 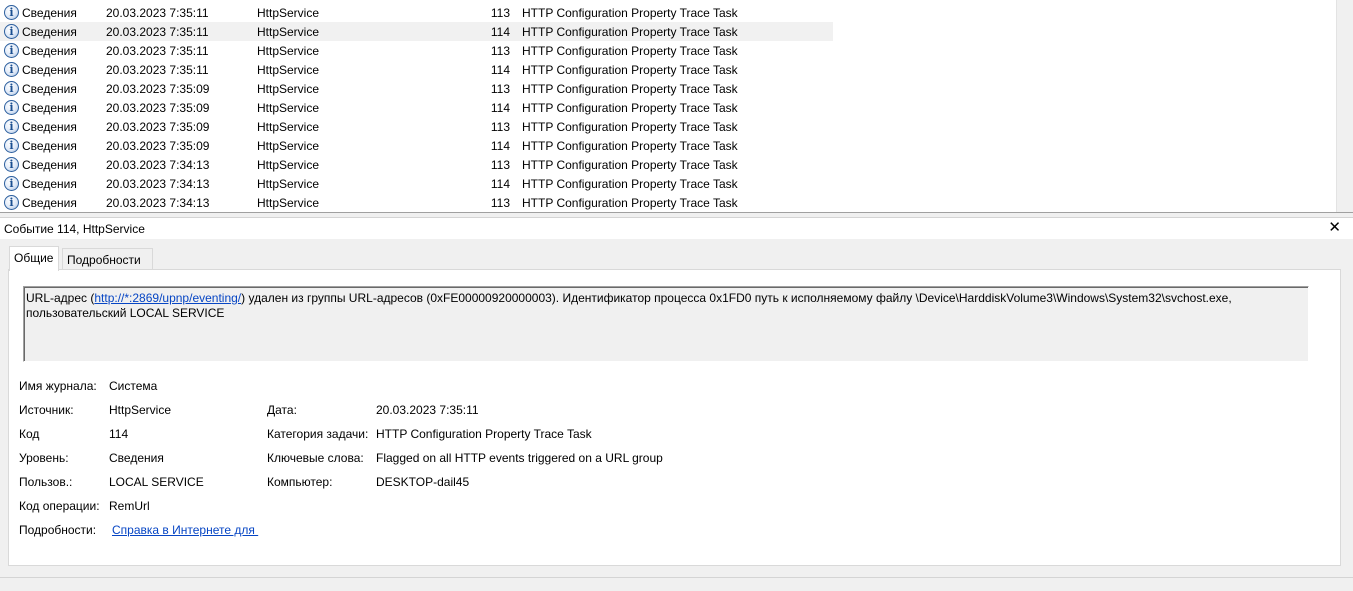 I want to click on log-name-label: Имя журнала:, so click(x=58, y=386).